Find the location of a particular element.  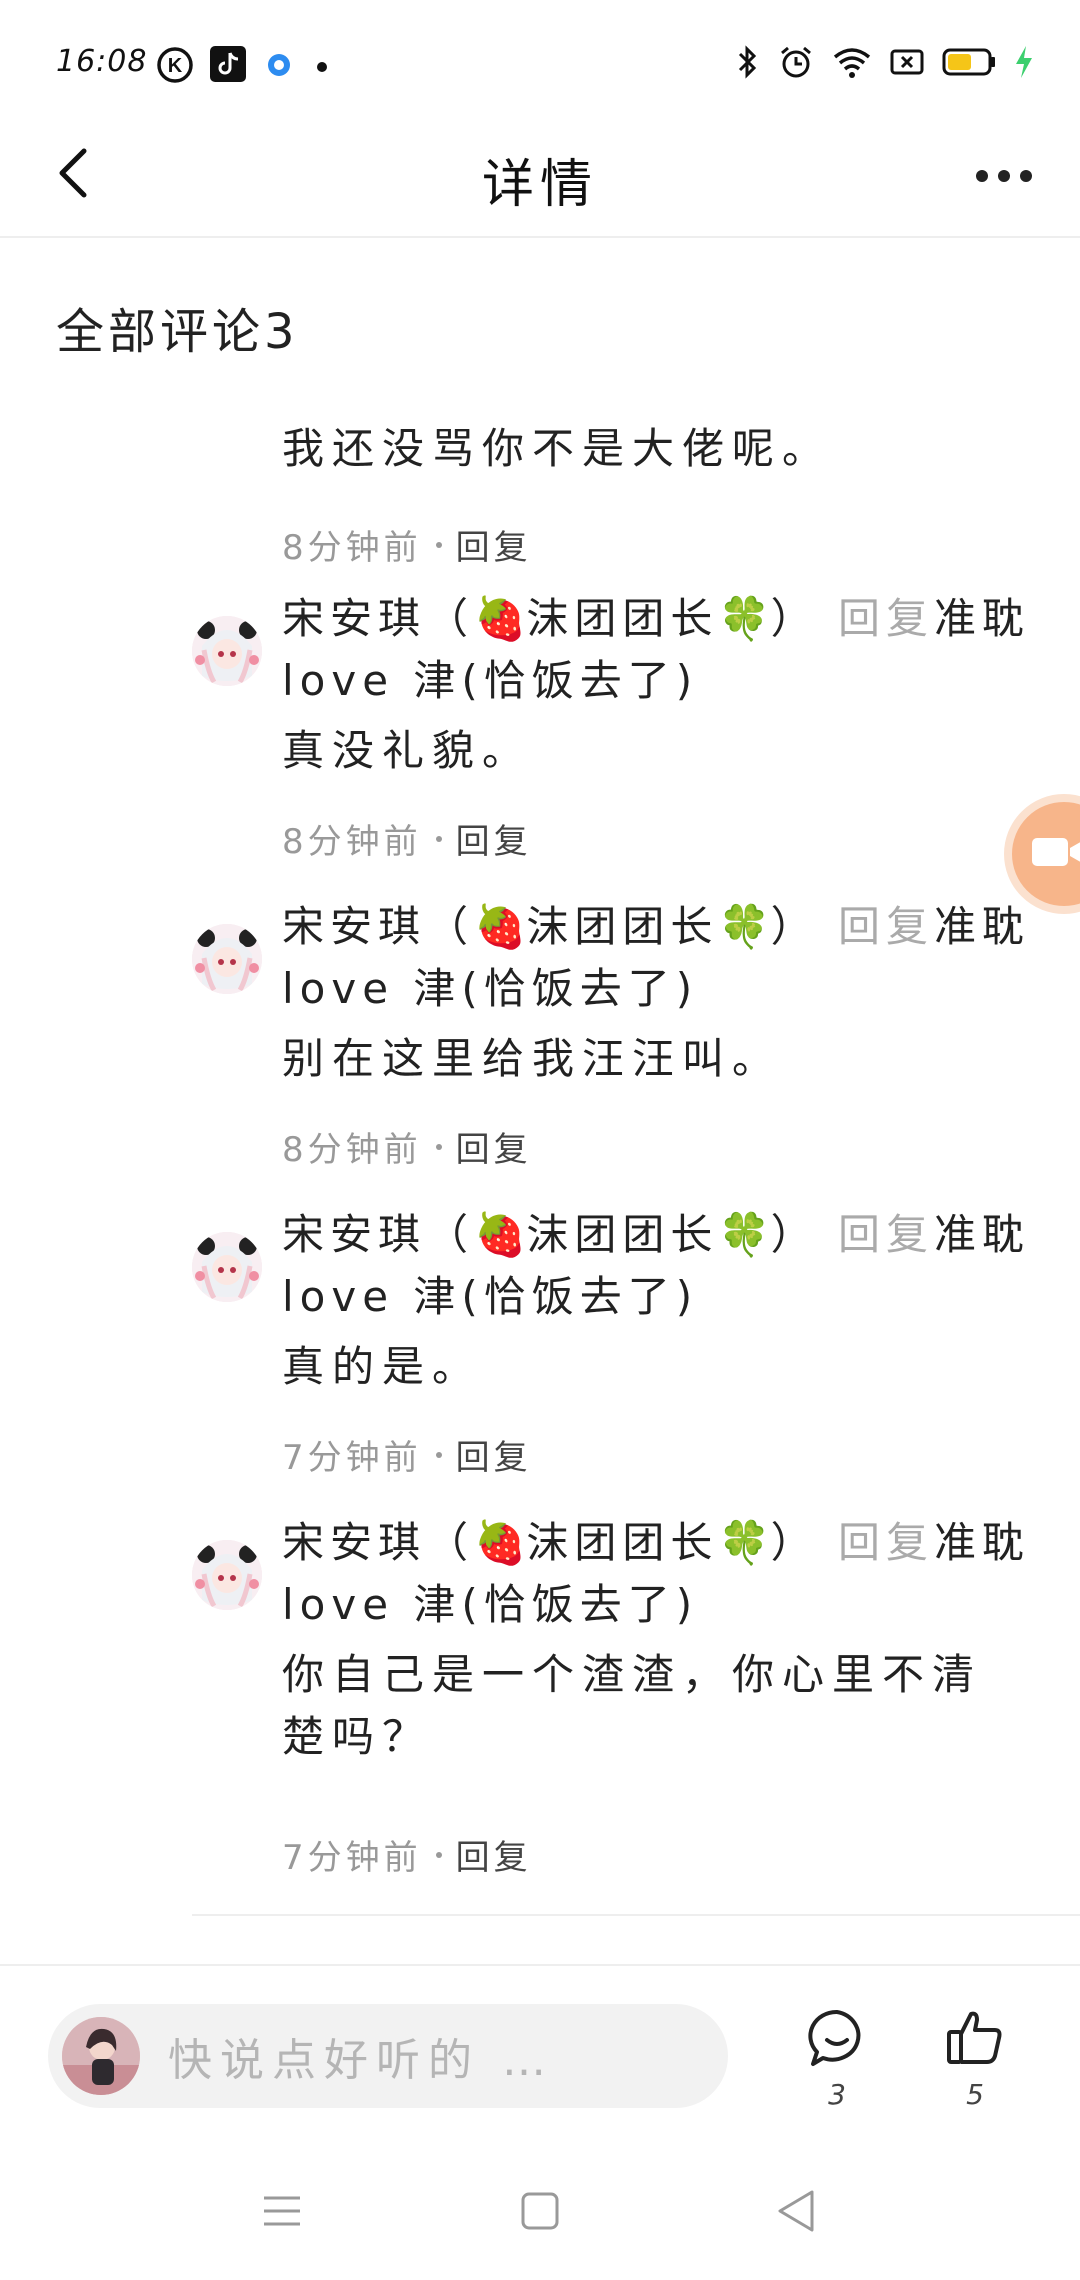

menu-button is located at coordinates (282, 2213).